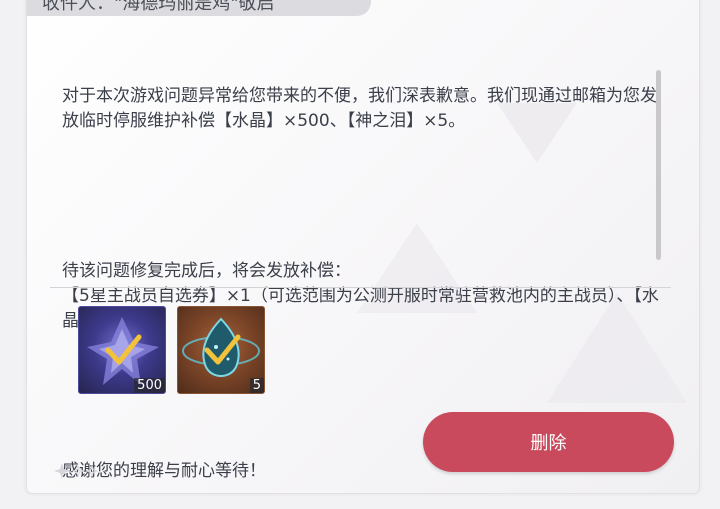  What do you see at coordinates (256, 385) in the screenshot?
I see `attachment-count: 5` at bounding box center [256, 385].